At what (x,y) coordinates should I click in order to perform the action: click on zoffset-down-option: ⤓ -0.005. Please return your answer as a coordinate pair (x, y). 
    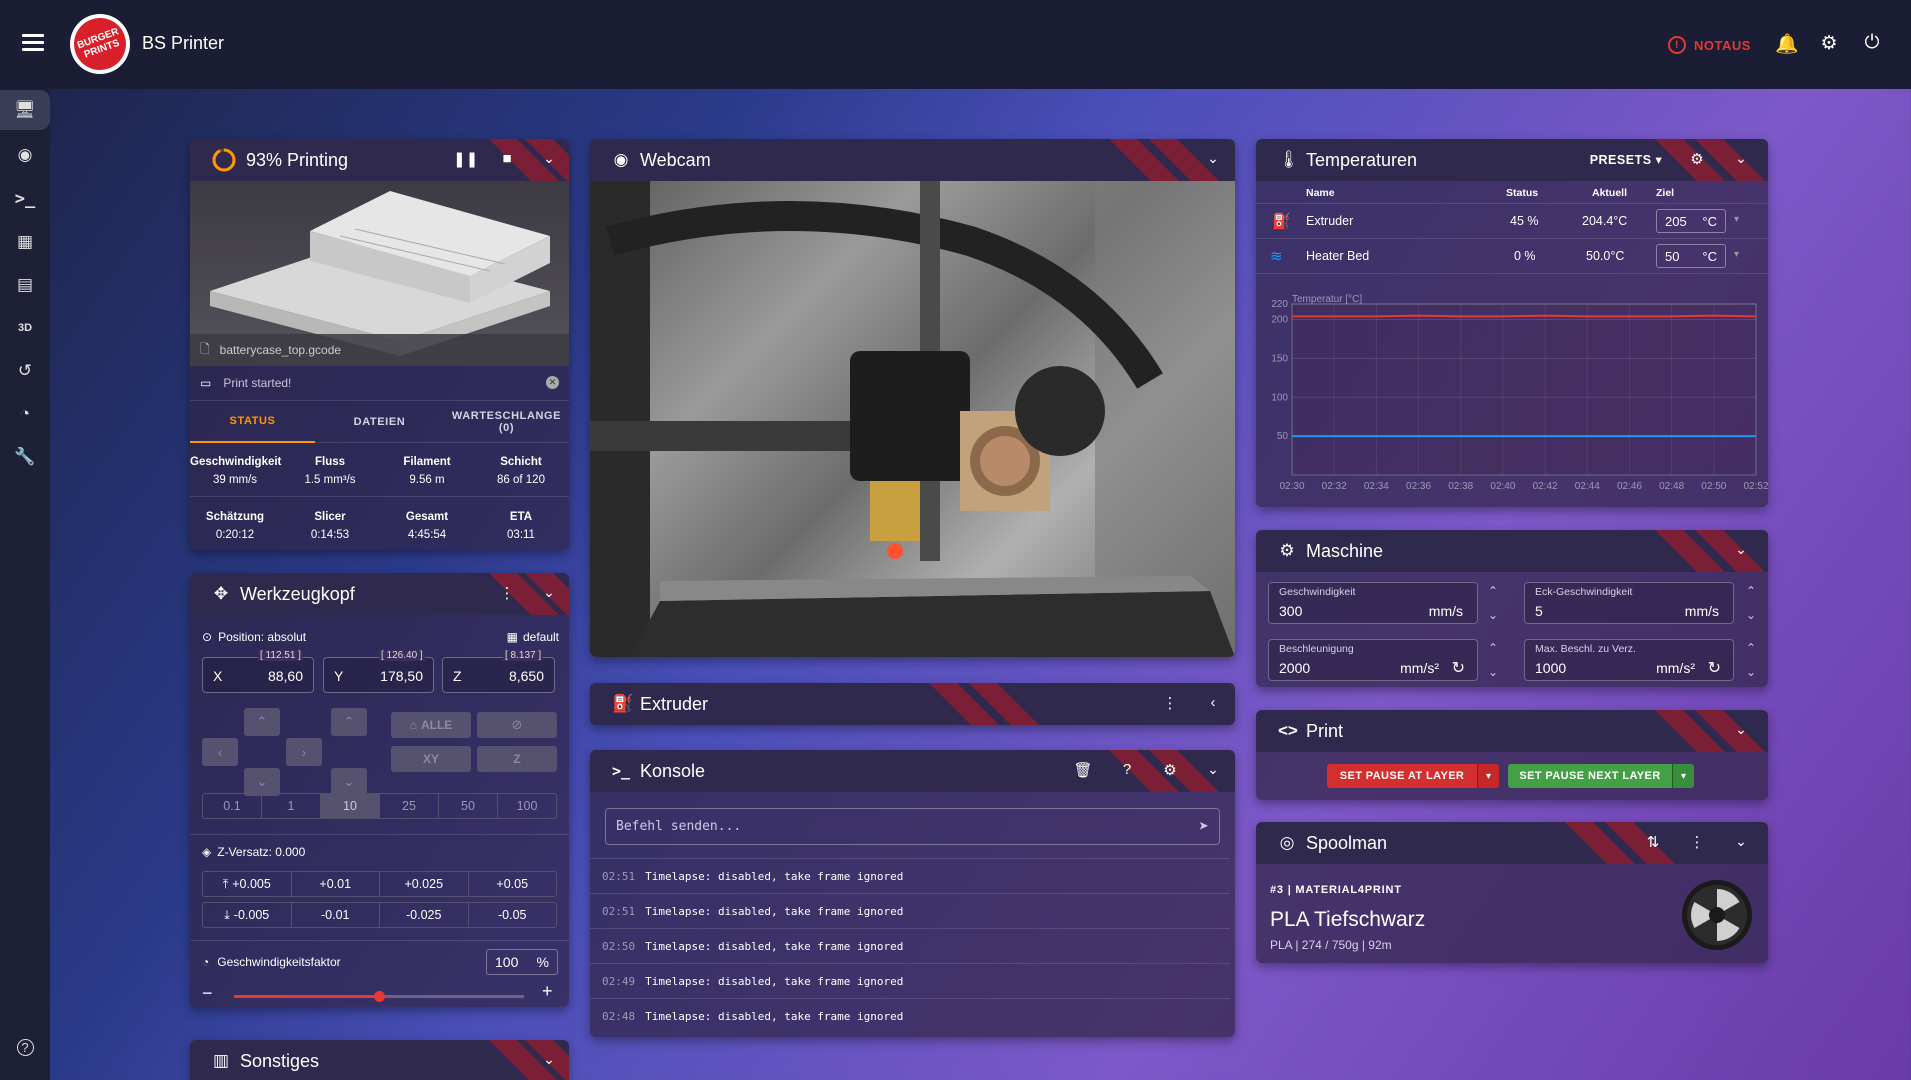
    Looking at the image, I should click on (247, 915).